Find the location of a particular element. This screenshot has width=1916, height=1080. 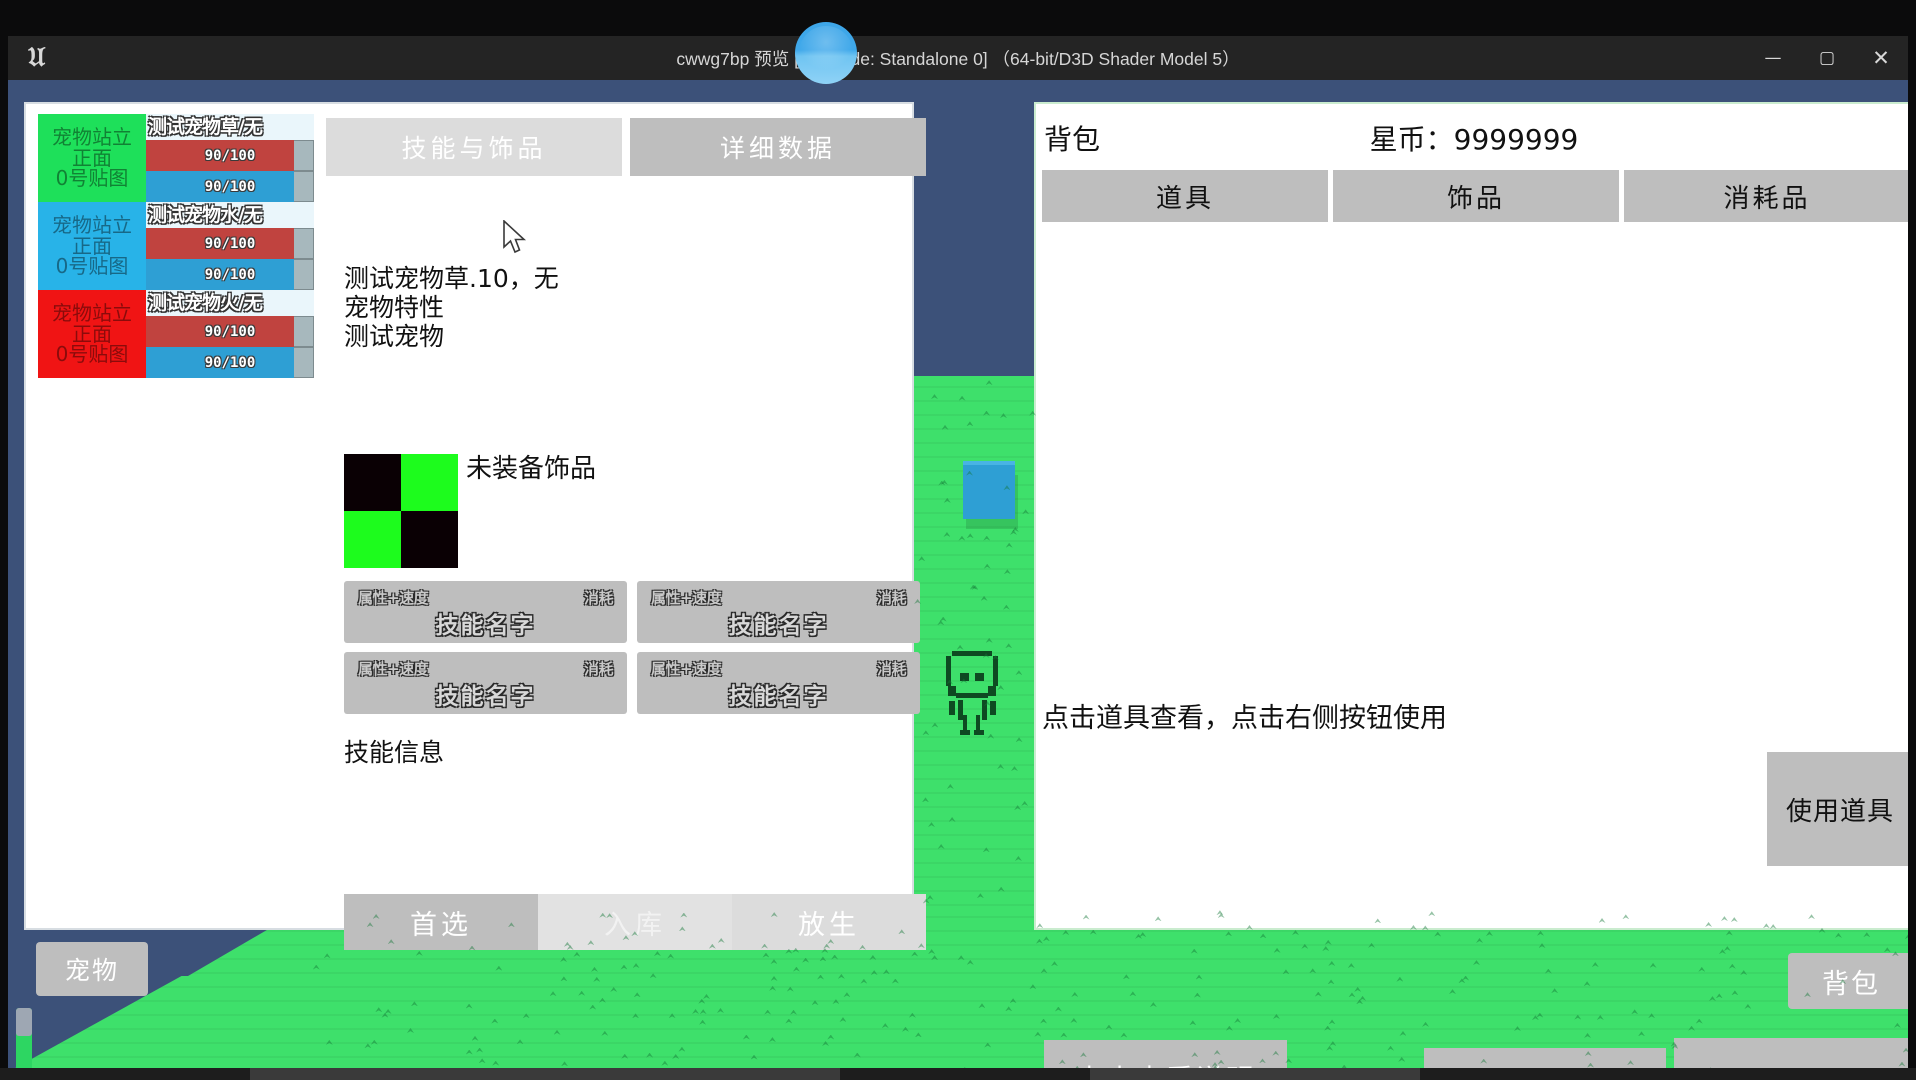

unreal-engine-logo-icon: 𝔘 is located at coordinates (36, 57).